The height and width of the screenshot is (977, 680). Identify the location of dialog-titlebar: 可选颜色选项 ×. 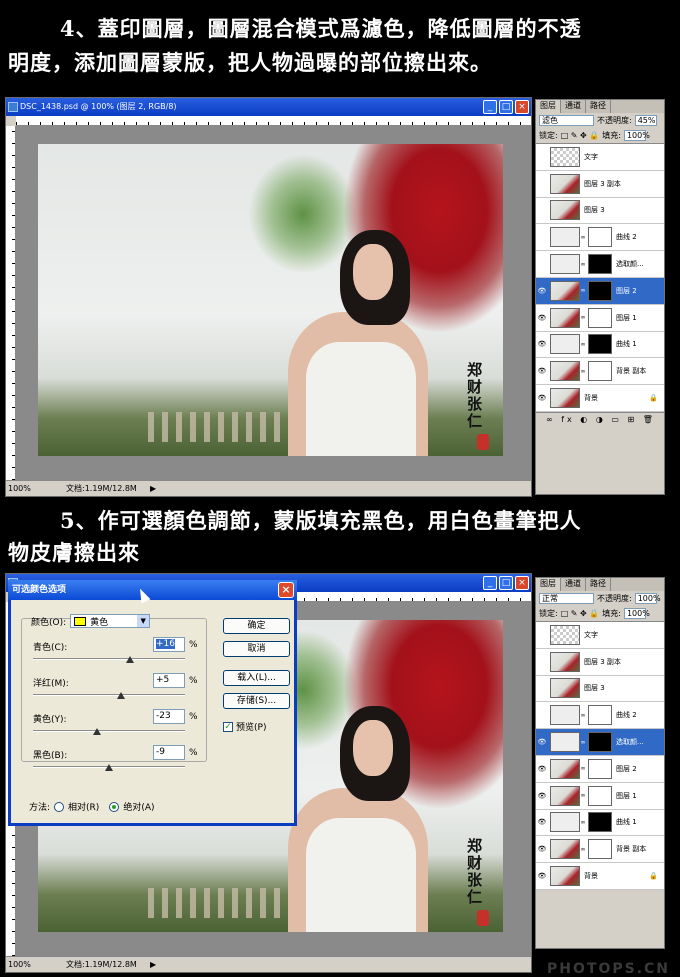
(152, 590).